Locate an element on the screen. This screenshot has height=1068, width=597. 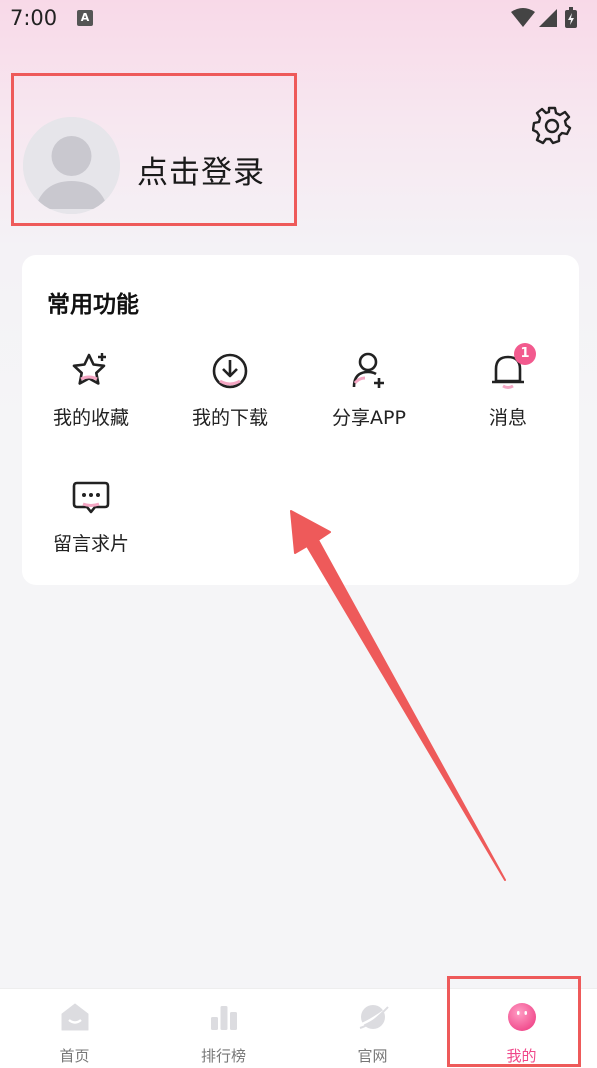
tab-official-site: 官网 is located at coordinates (372, 1028).